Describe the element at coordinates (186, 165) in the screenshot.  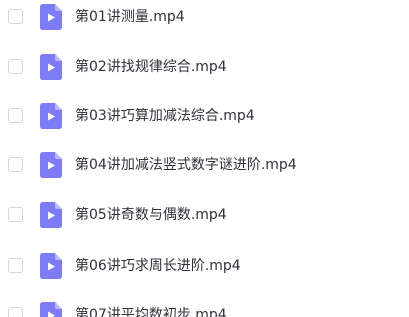
I see `file-name: 第04讲加减法竖式数字谜进阶.mp4` at that location.